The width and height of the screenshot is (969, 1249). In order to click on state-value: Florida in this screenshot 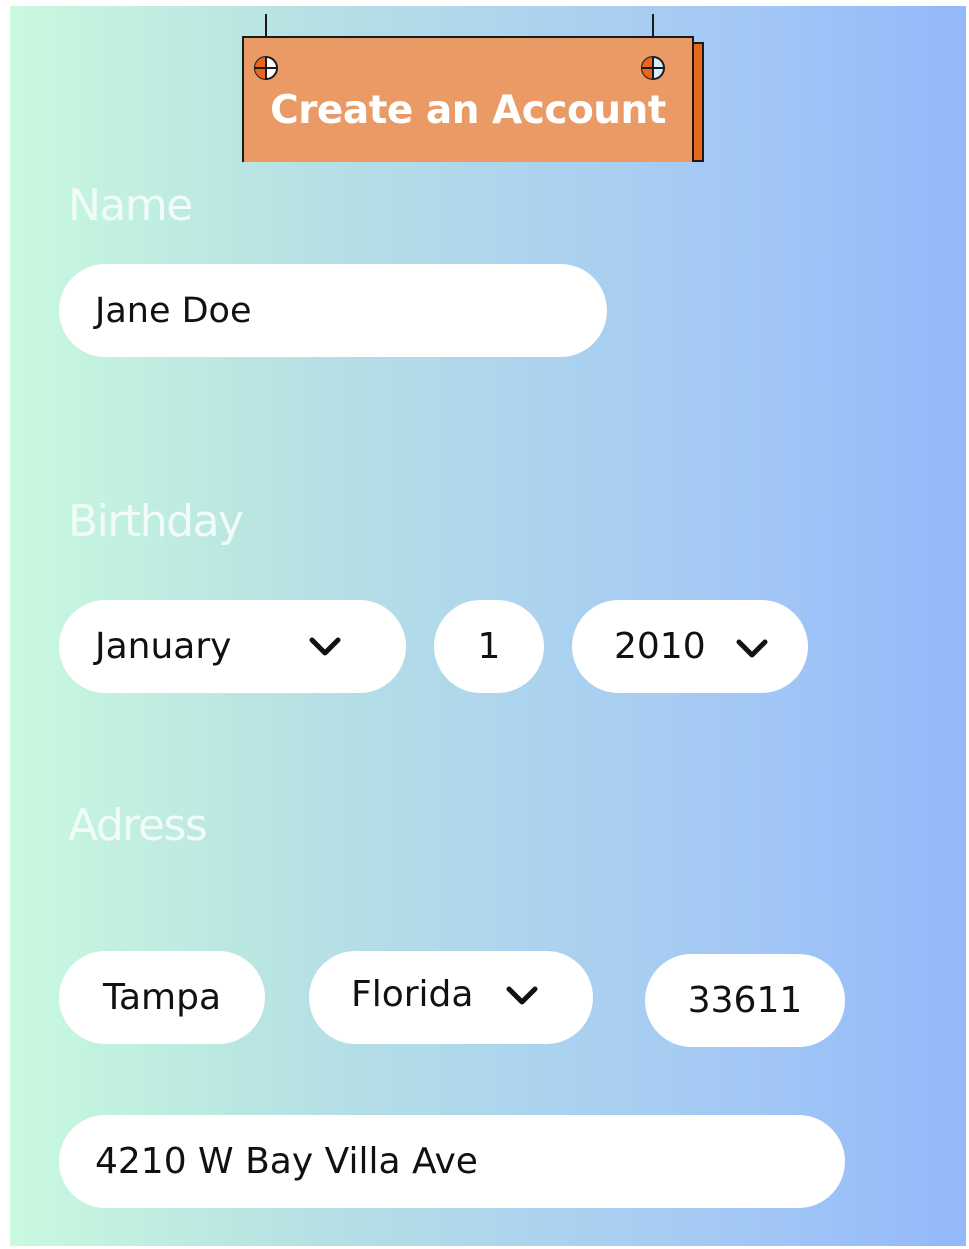, I will do `click(412, 994)`.